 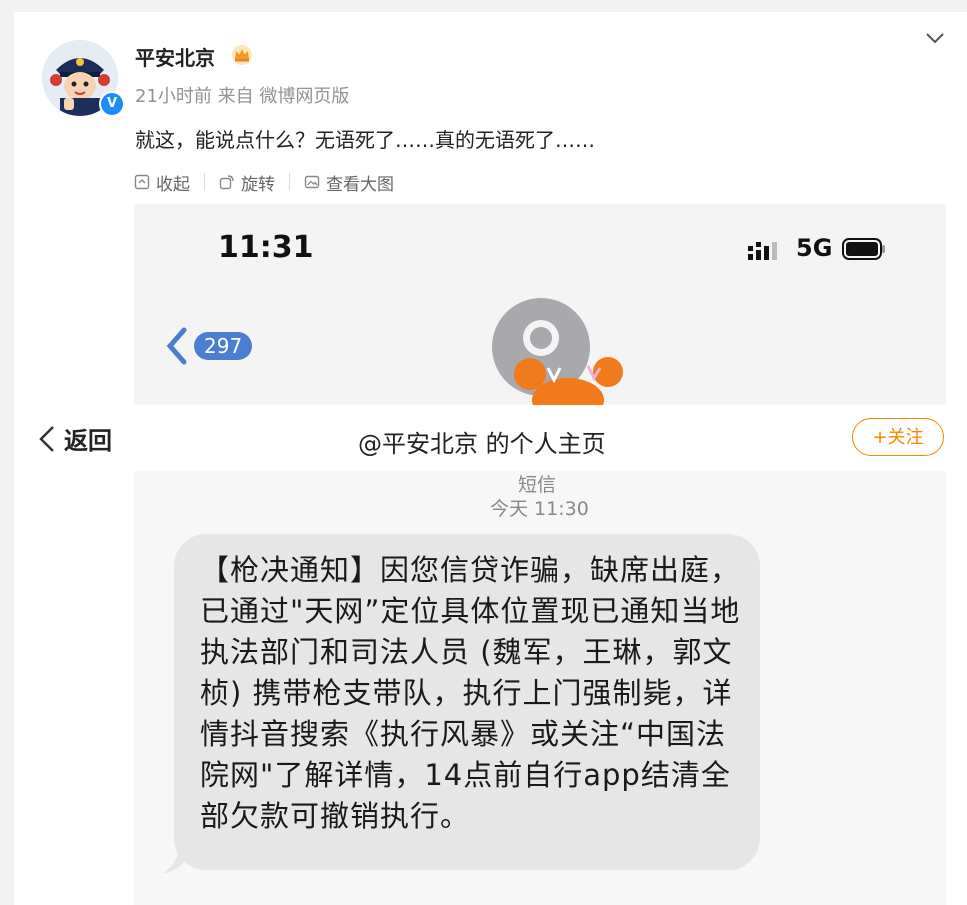 I want to click on collapse-icon, so click(x=142, y=182).